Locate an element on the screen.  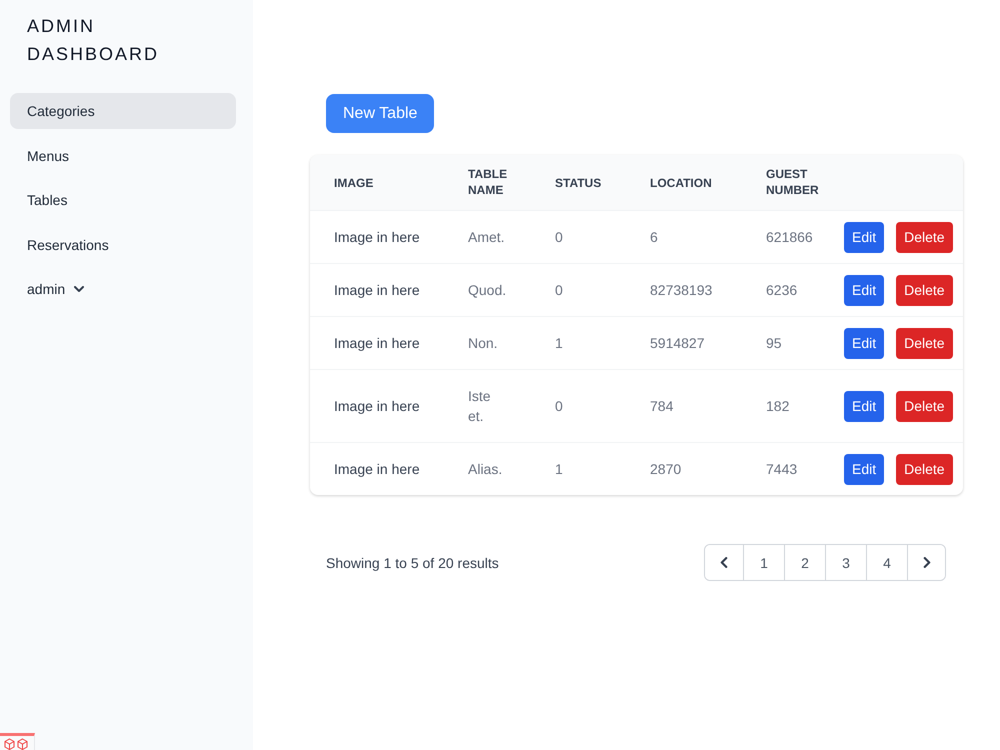
chevron-left-icon is located at coordinates (724, 562).